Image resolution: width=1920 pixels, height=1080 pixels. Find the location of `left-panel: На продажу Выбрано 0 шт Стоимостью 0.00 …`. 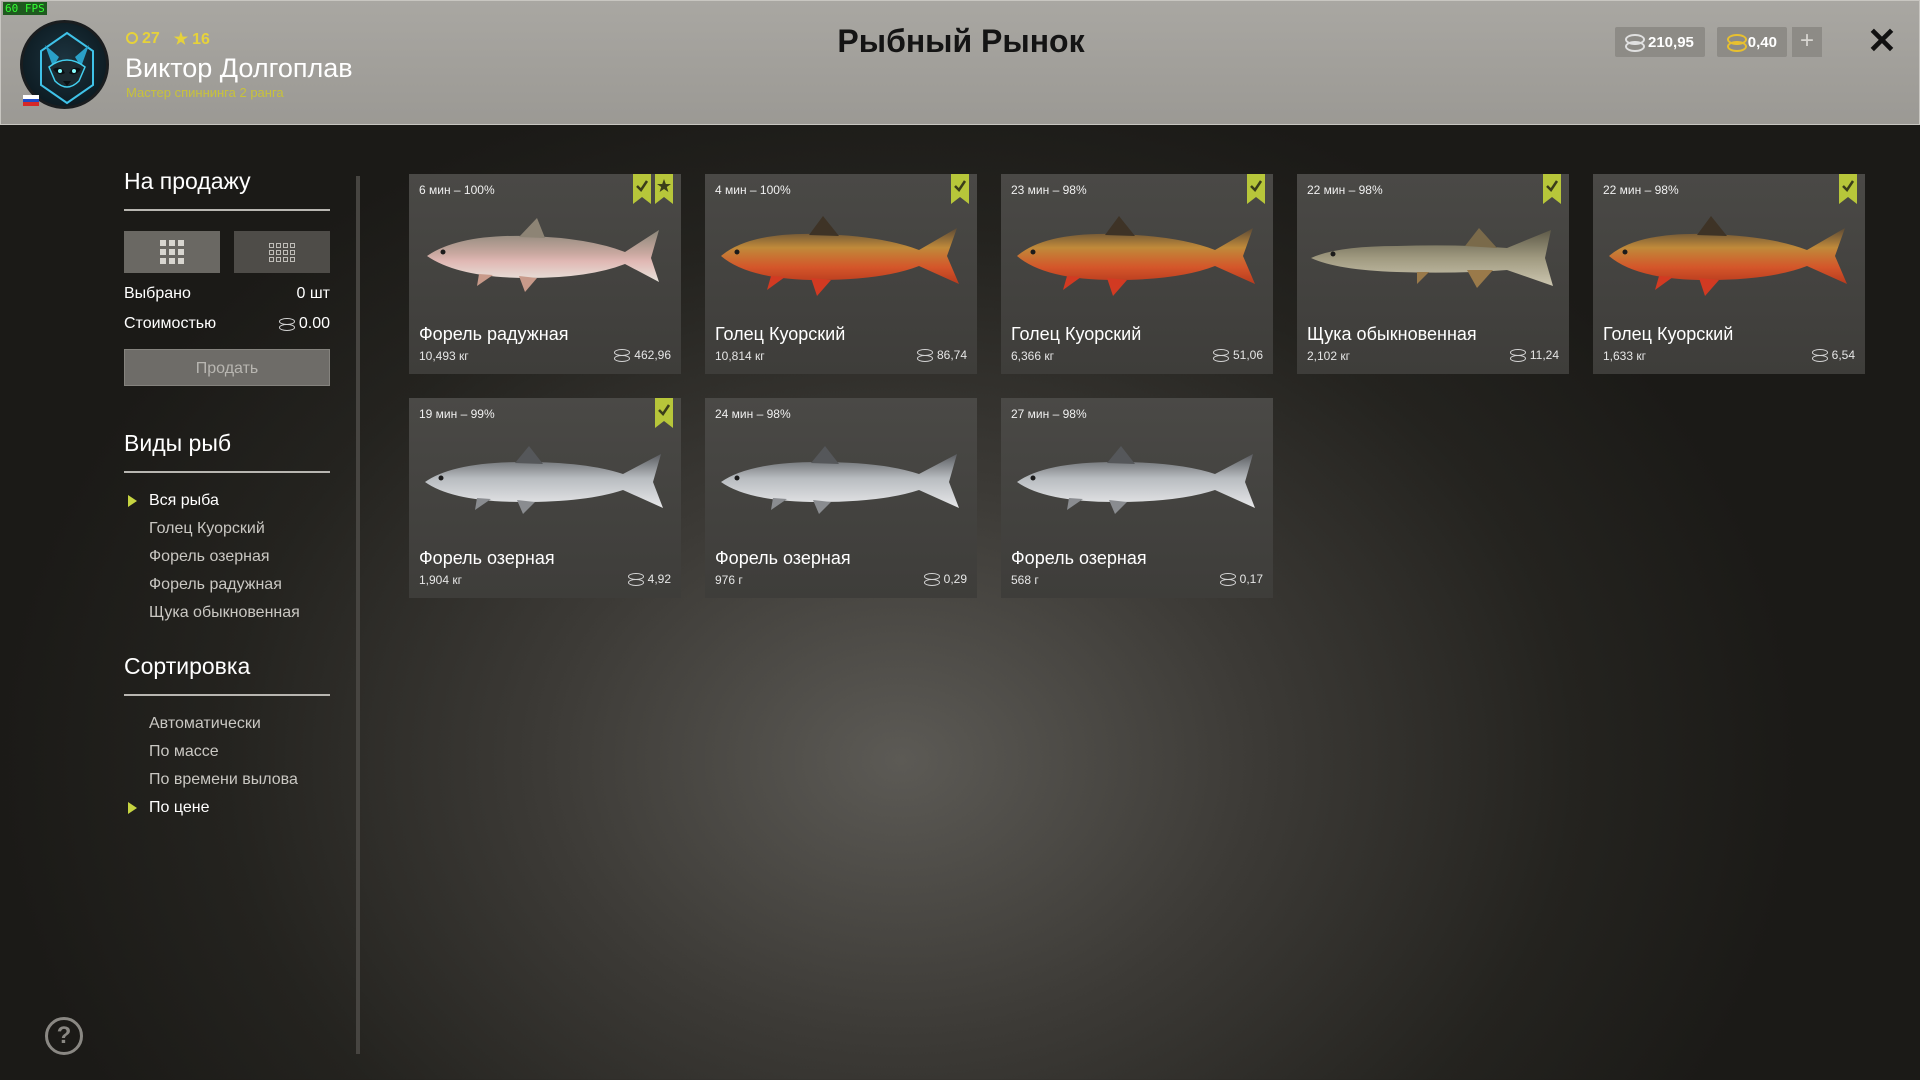

left-panel: На продажу Выбрано 0 шт Стоимостью 0.00 … is located at coordinates (227, 495).